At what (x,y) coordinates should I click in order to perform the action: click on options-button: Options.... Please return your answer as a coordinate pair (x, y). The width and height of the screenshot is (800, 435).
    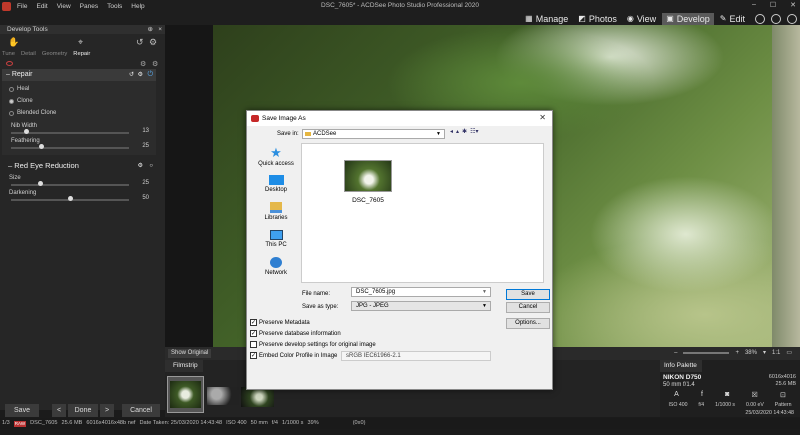
    Looking at the image, I should click on (528, 323).